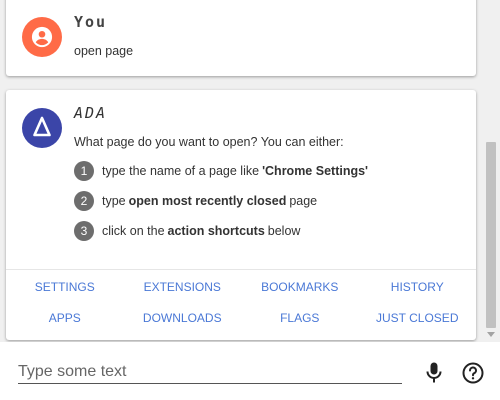 This screenshot has height=400, width=500. I want to click on help-circle-icon, so click(473, 373).